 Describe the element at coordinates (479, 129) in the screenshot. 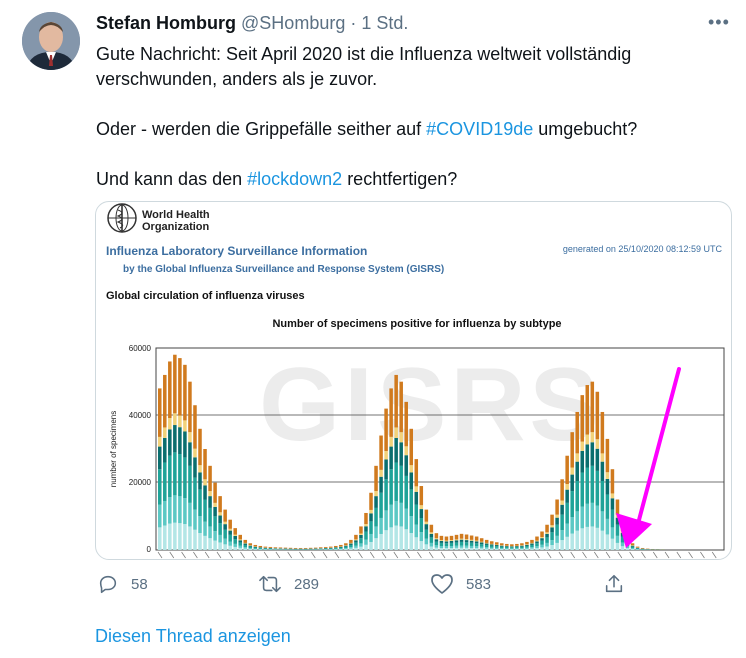

I see `hashtag-covid19de: #COVID19de` at that location.